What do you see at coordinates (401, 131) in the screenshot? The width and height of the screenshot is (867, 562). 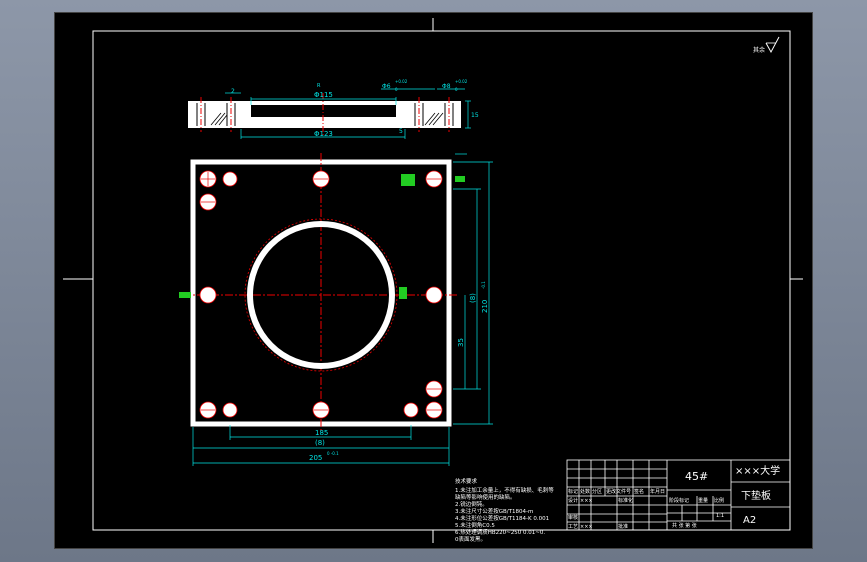 I see `dim-step: 5` at bounding box center [401, 131].